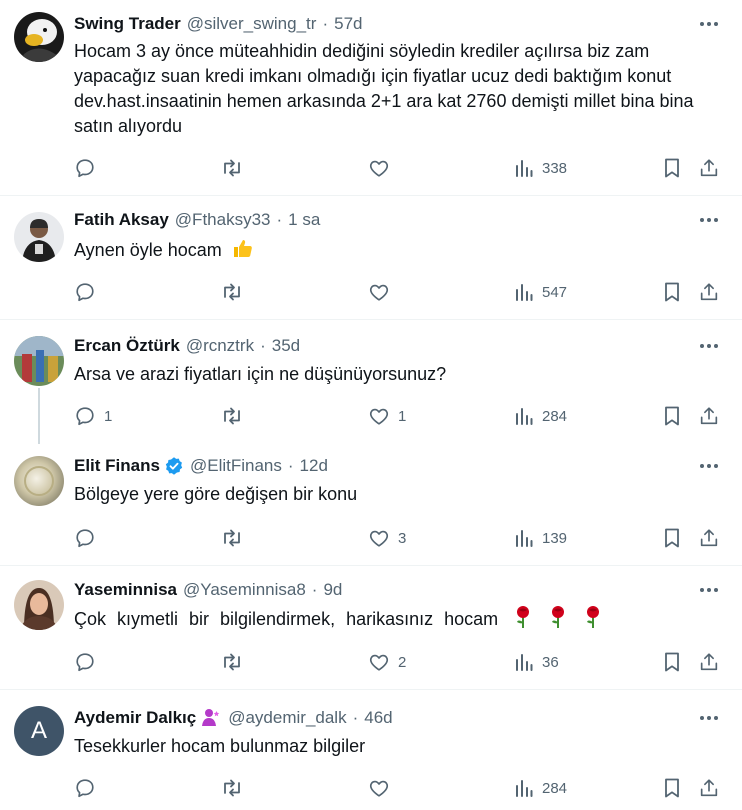 The height and width of the screenshot is (810, 742). I want to click on timestamp: 46d, so click(378, 718).